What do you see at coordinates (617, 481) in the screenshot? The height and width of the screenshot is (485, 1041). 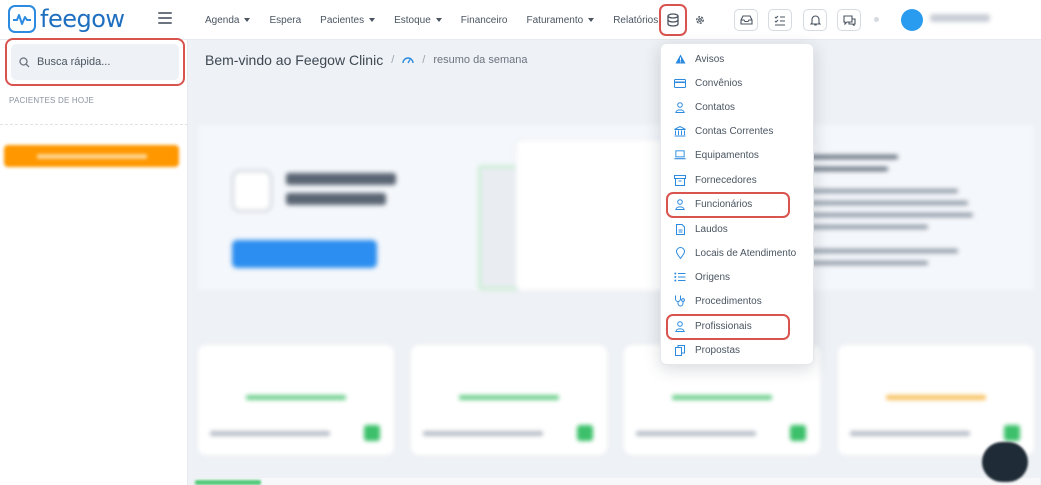 I see `bottom-bar` at bounding box center [617, 481].